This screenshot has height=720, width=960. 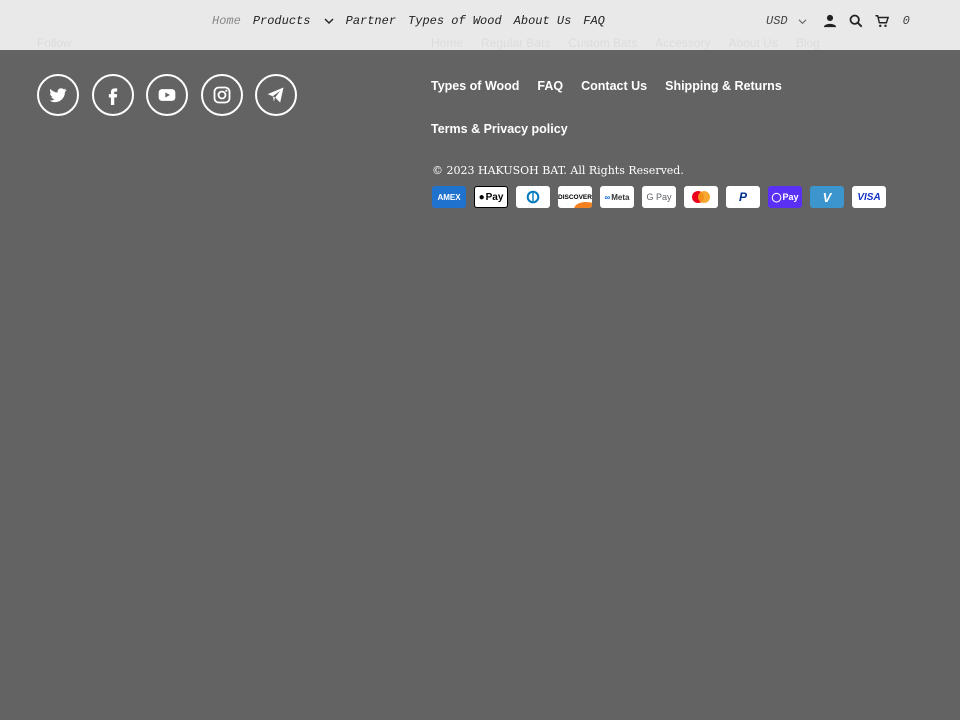 I want to click on footer-link-about-us: About Us, so click(x=752, y=43).